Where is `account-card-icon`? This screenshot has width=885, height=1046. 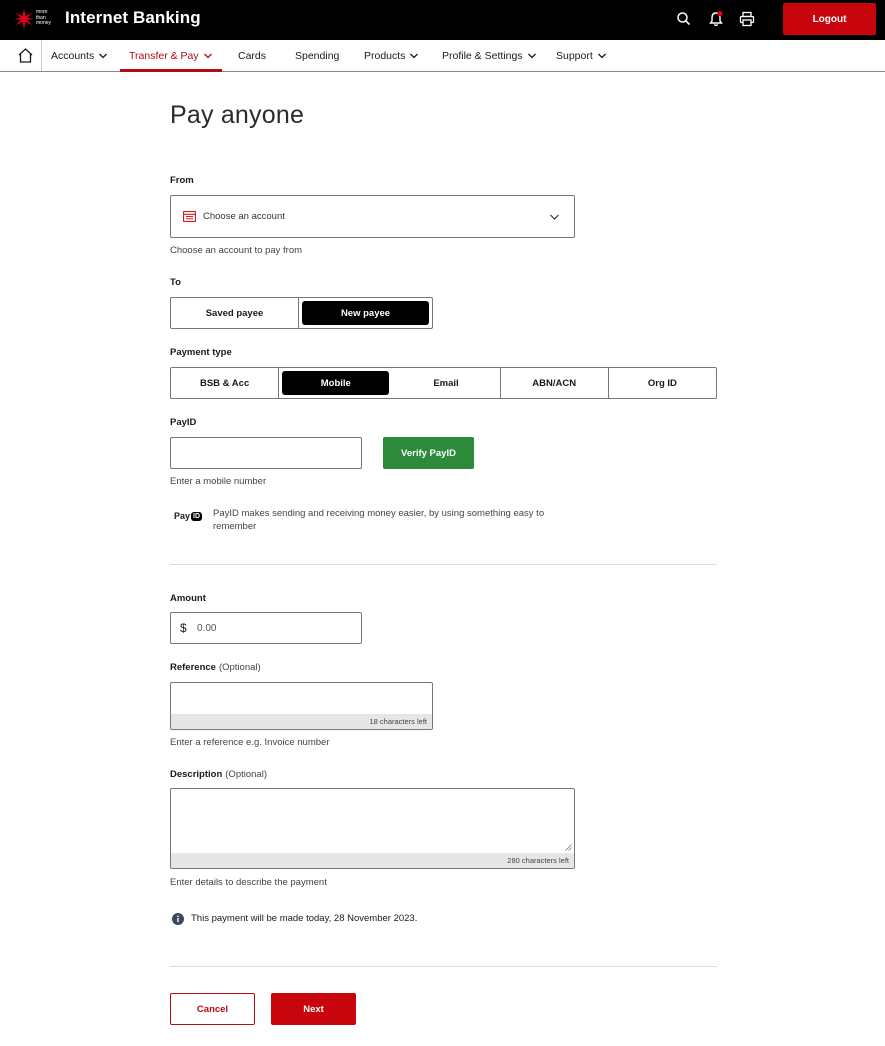 account-card-icon is located at coordinates (189, 216).